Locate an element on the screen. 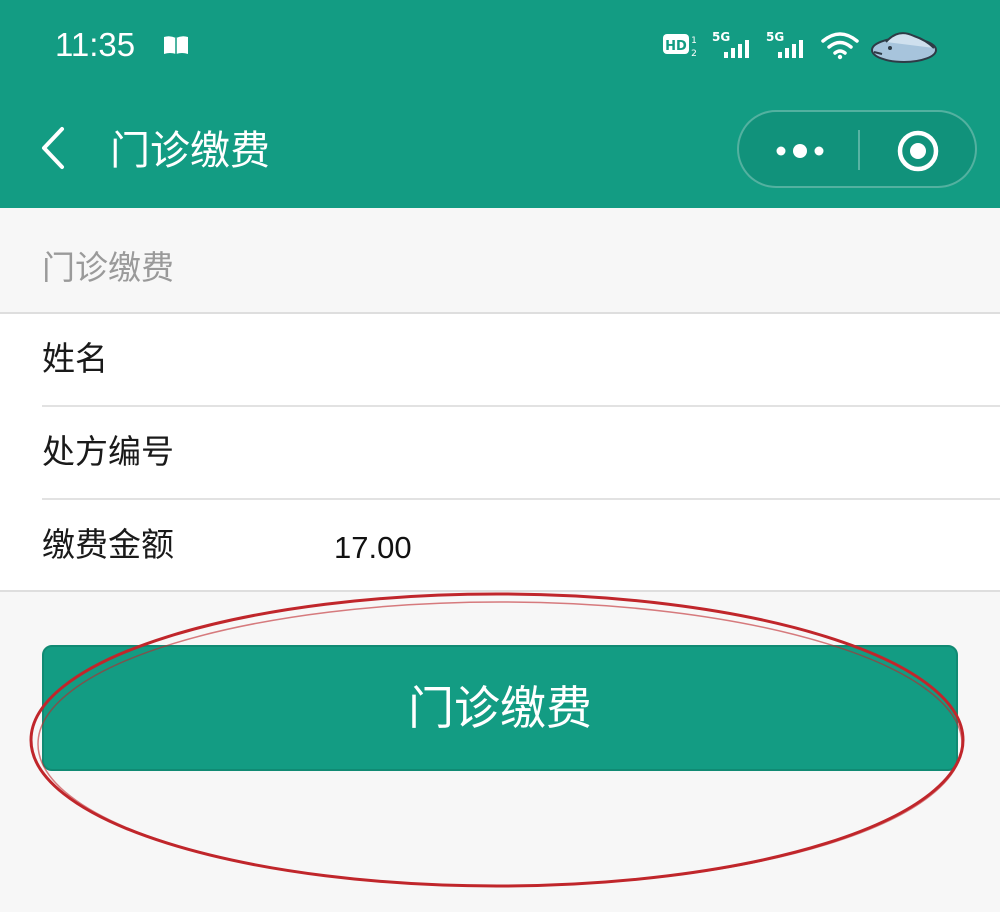 The width and height of the screenshot is (1000, 912). svg-text: 1 is located at coordinates (694, 41).